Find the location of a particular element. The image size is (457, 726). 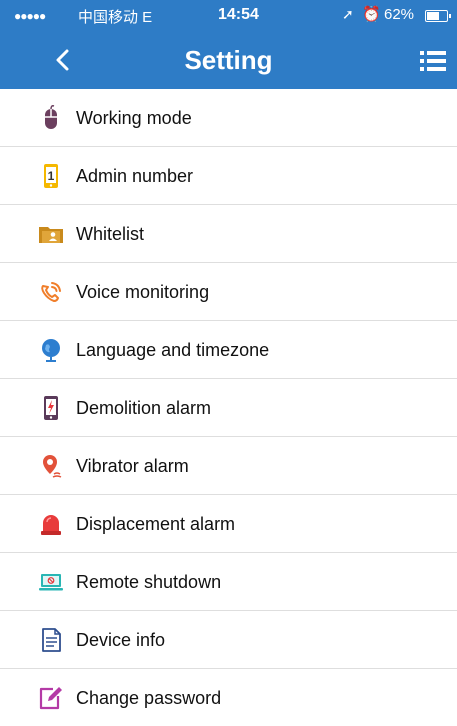

document-icon is located at coordinates (51, 640).